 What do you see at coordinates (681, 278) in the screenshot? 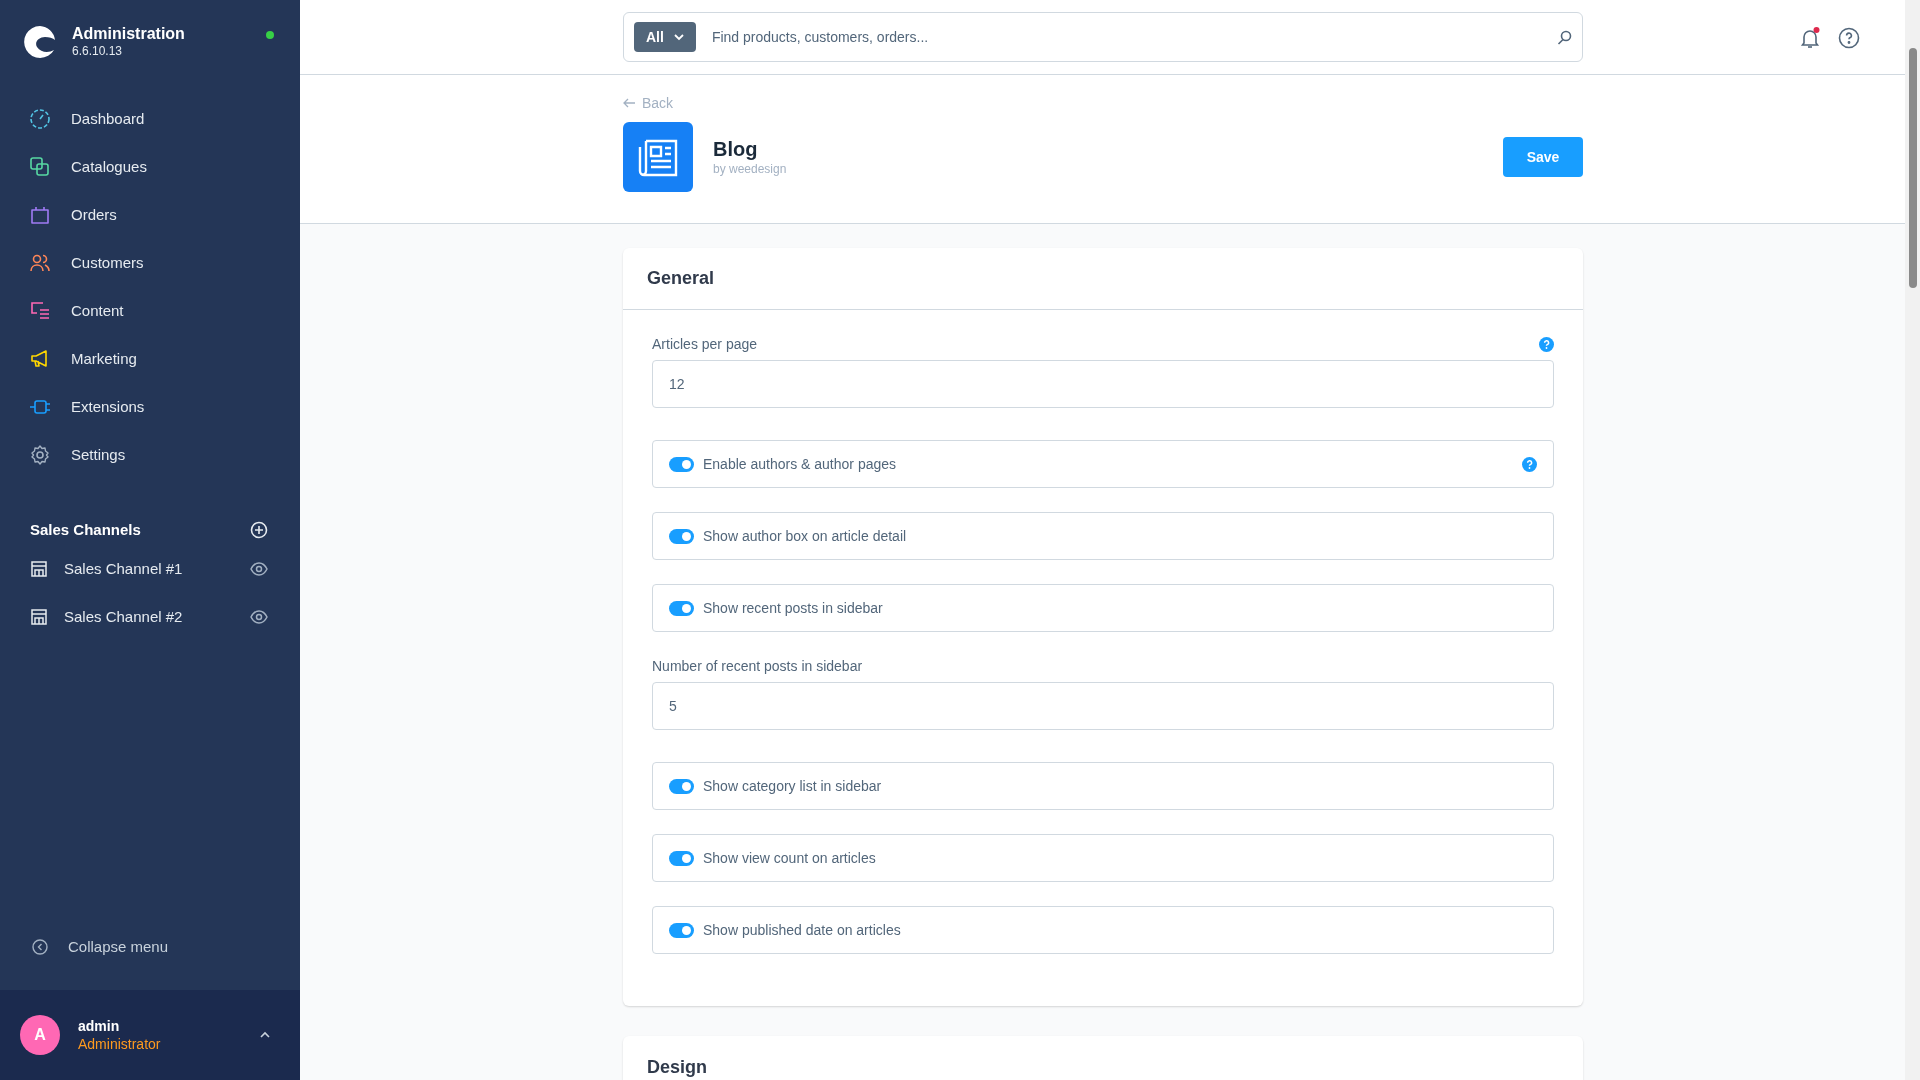
I see `card-title: General` at bounding box center [681, 278].